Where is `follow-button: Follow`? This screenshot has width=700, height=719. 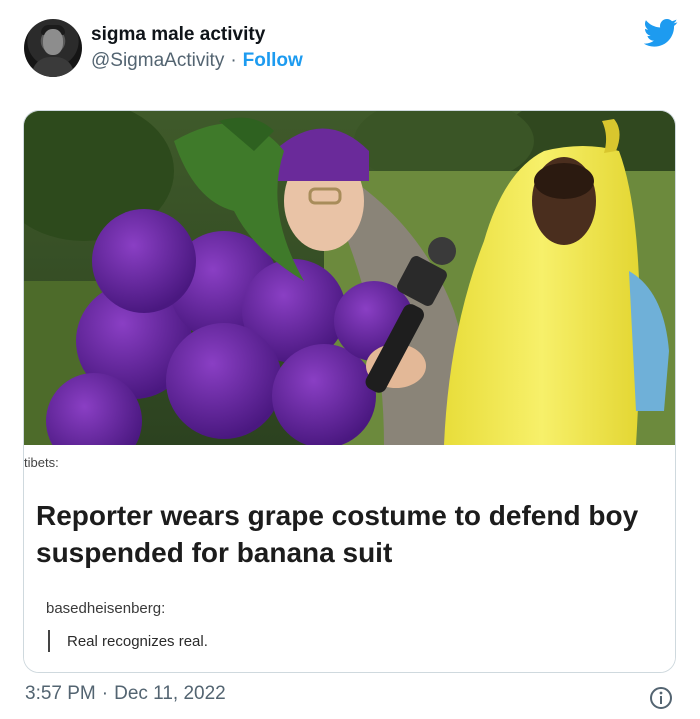 follow-button: Follow is located at coordinates (273, 60).